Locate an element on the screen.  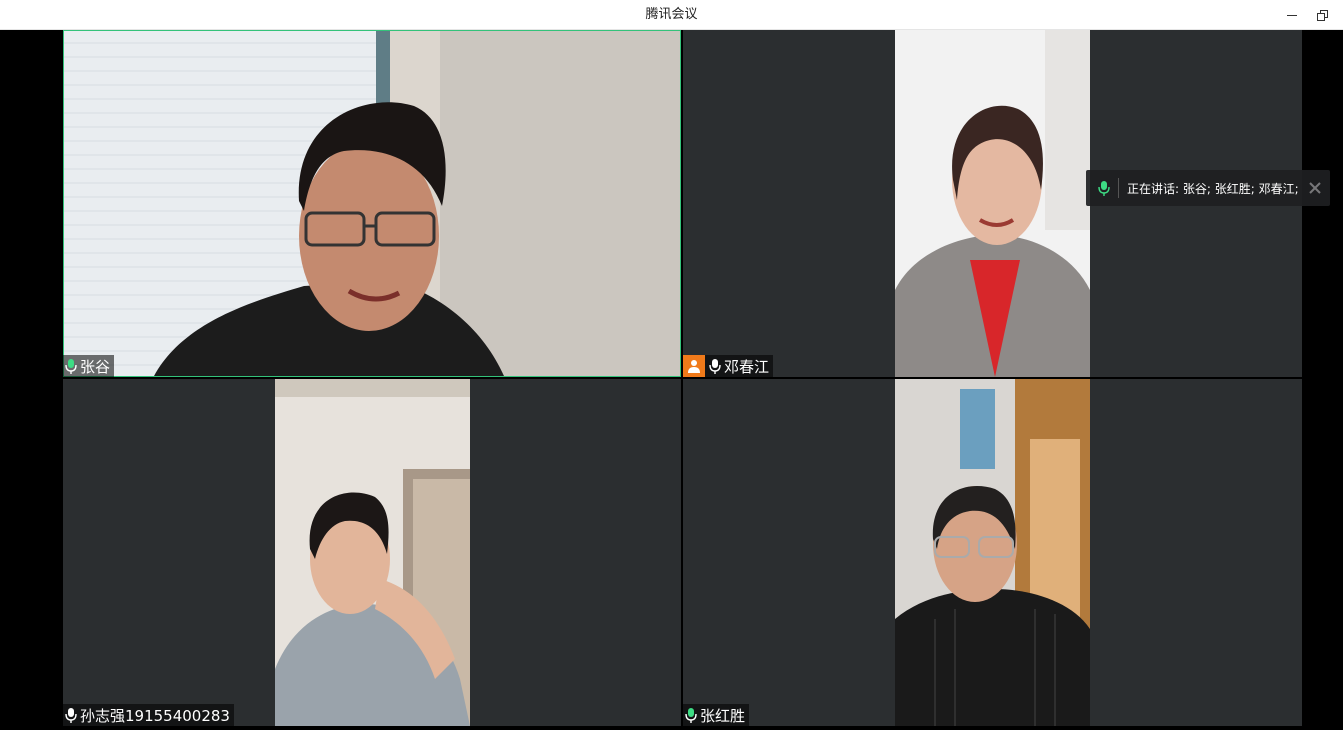
restore-icon is located at coordinates (1322, 15).